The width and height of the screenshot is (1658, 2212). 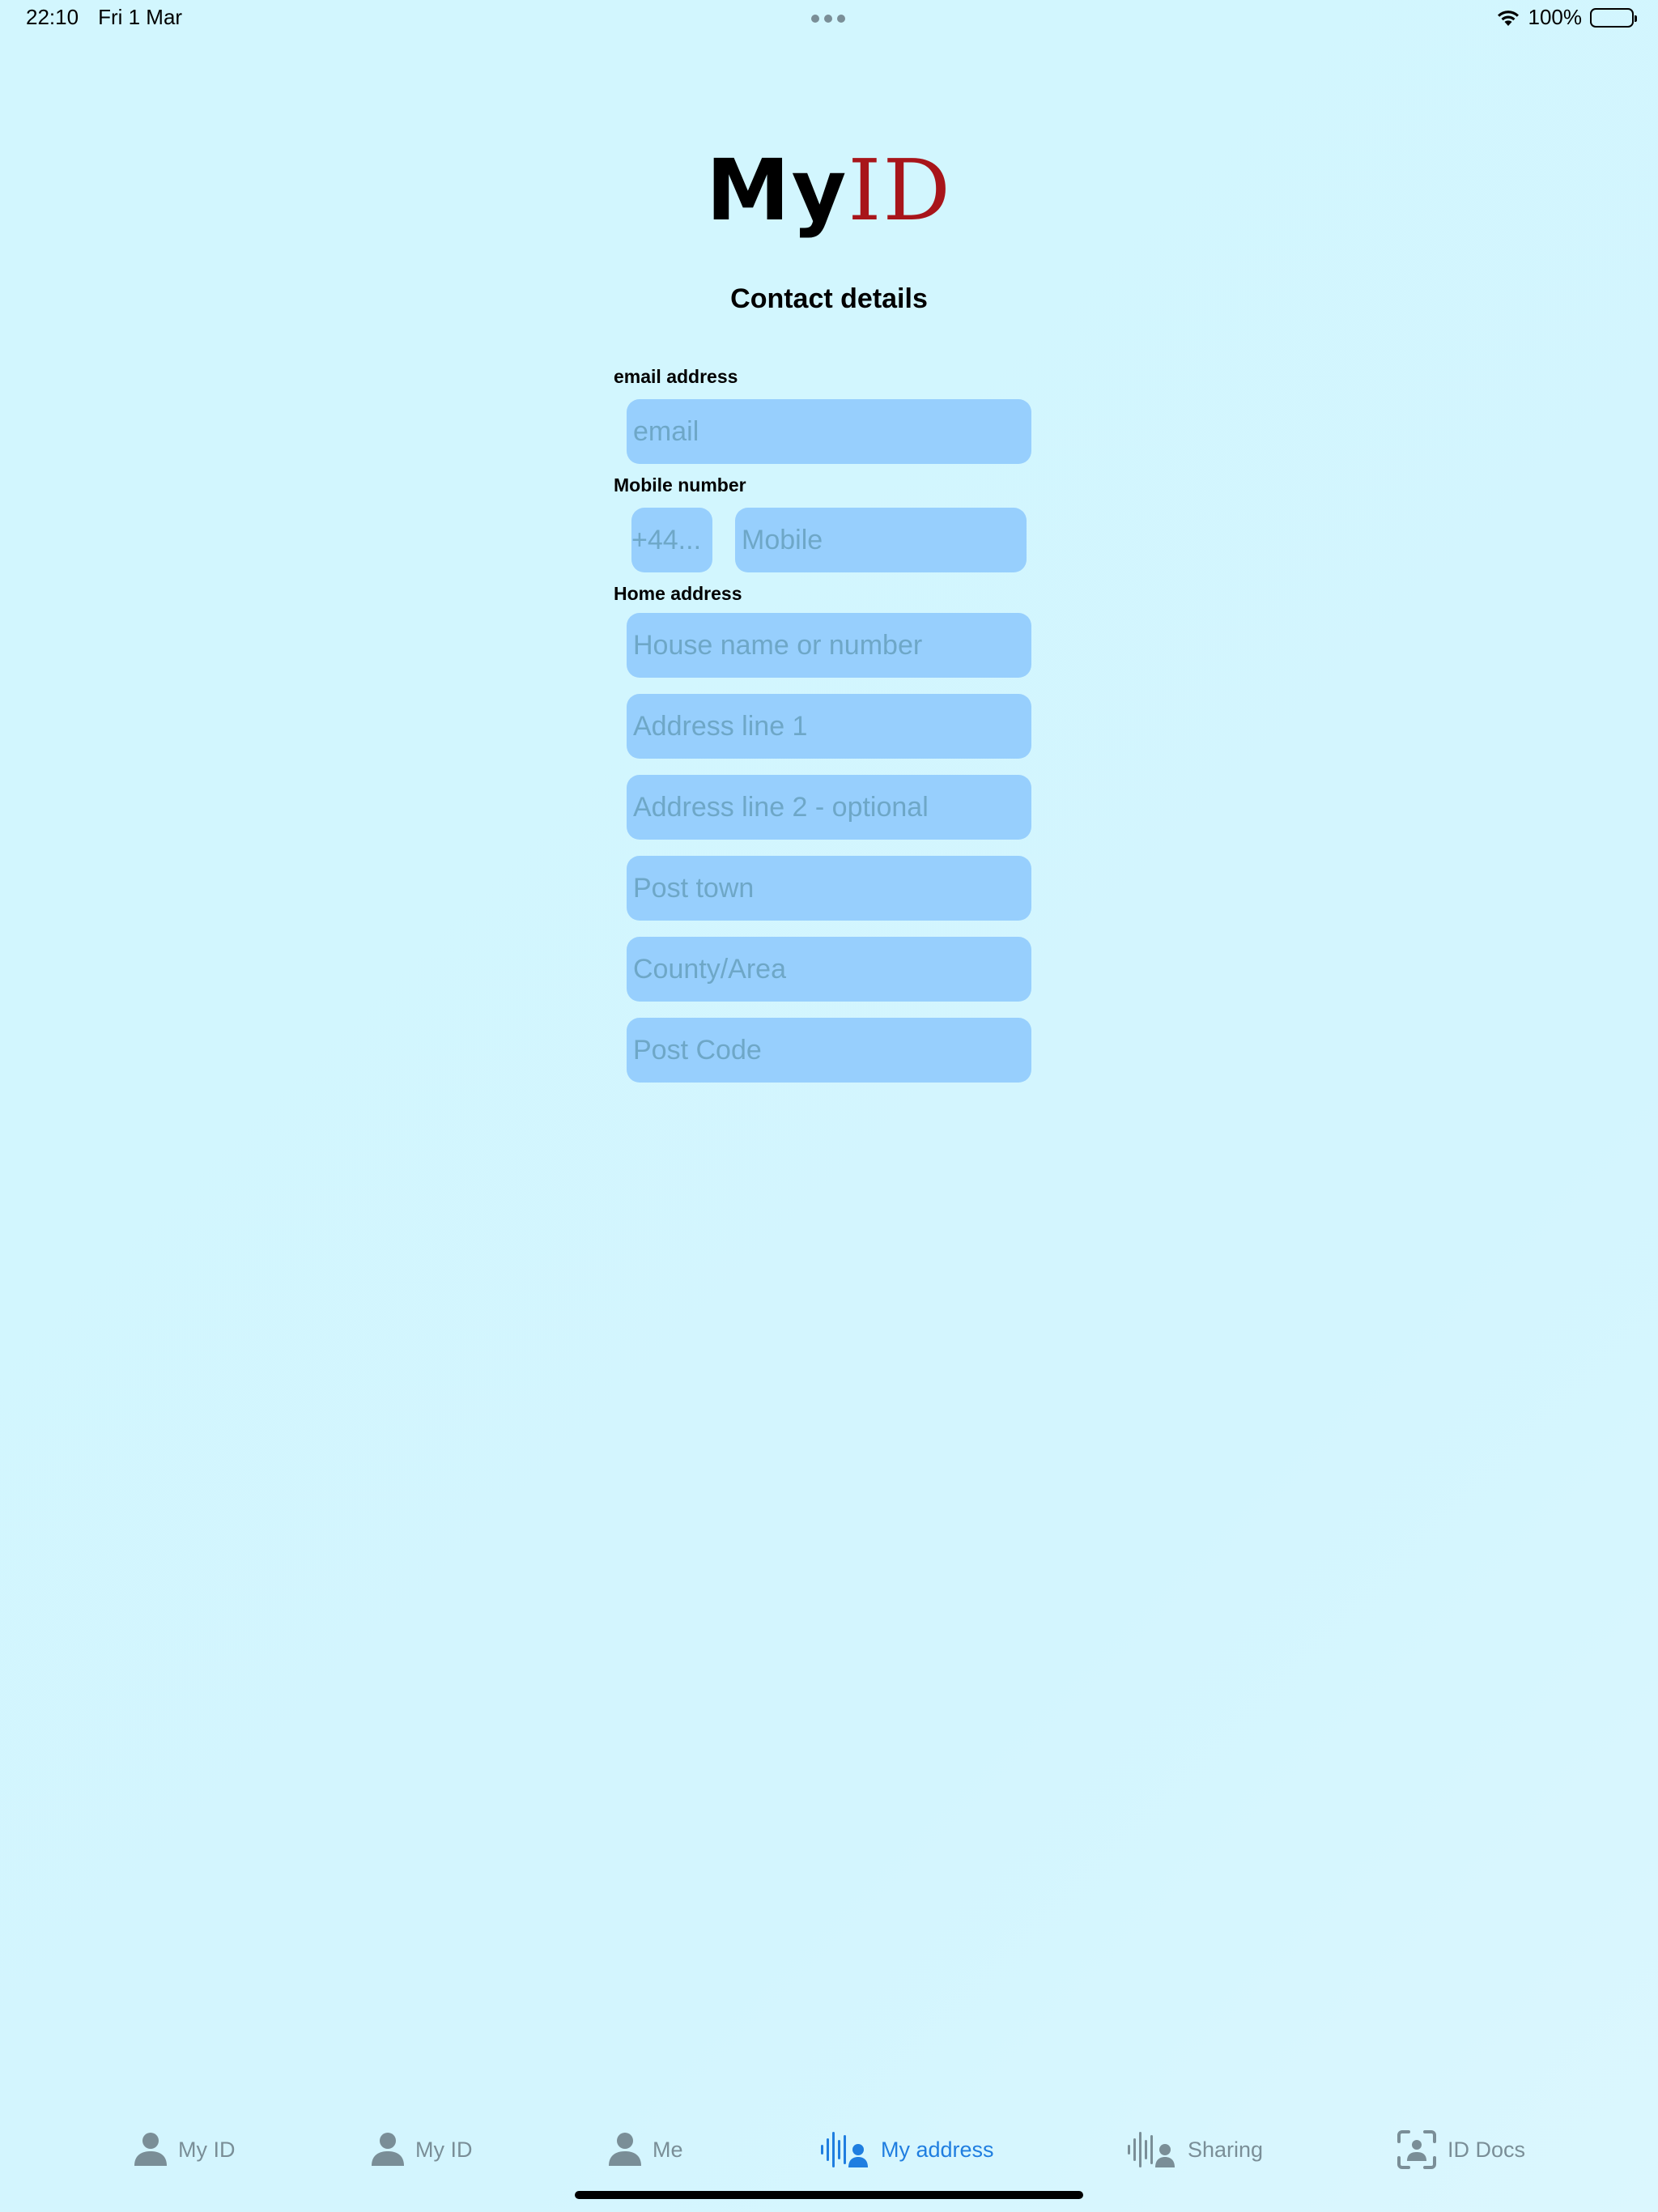 I want to click on email-label: email address, so click(x=676, y=377).